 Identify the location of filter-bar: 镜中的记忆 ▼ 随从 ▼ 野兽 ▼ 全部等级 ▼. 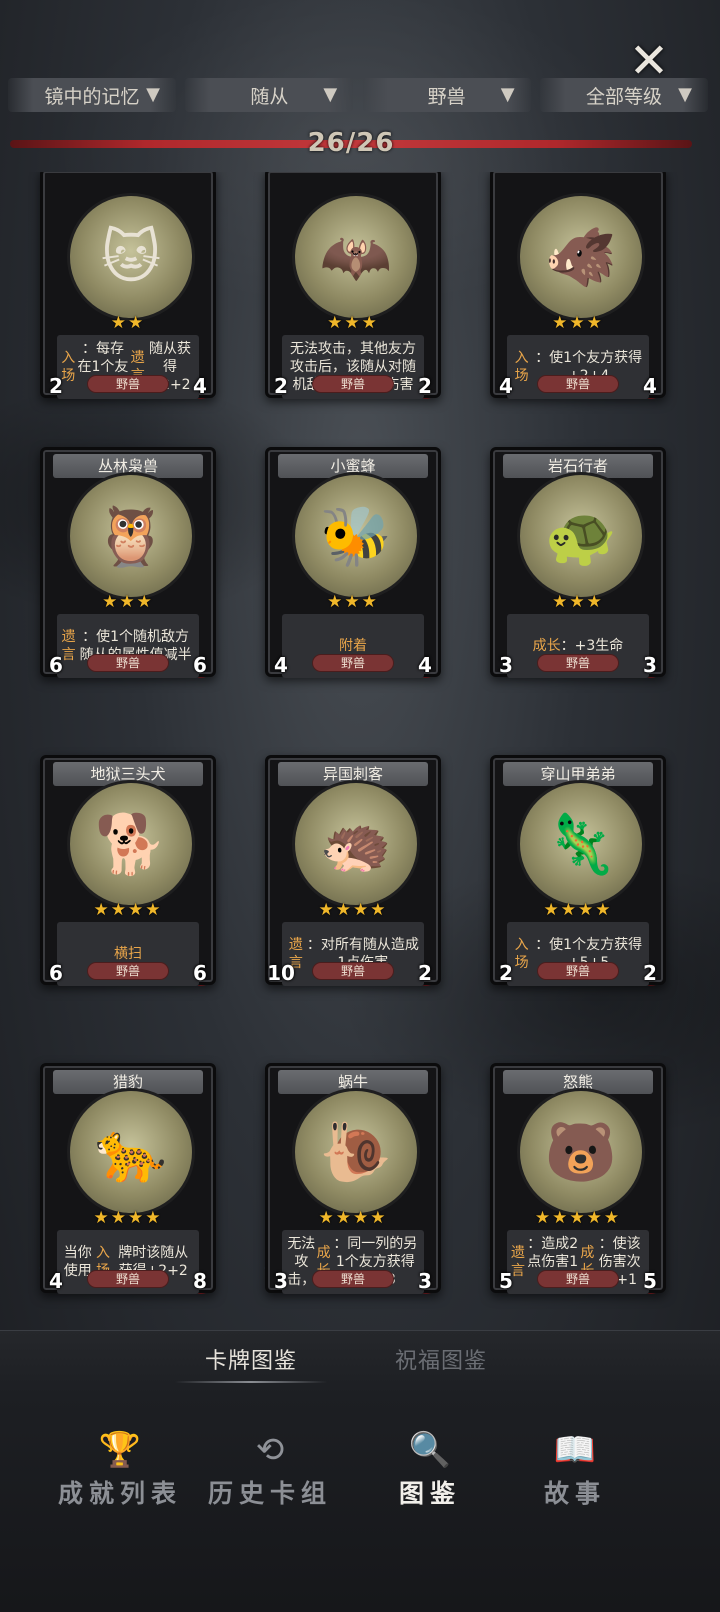
(358, 96).